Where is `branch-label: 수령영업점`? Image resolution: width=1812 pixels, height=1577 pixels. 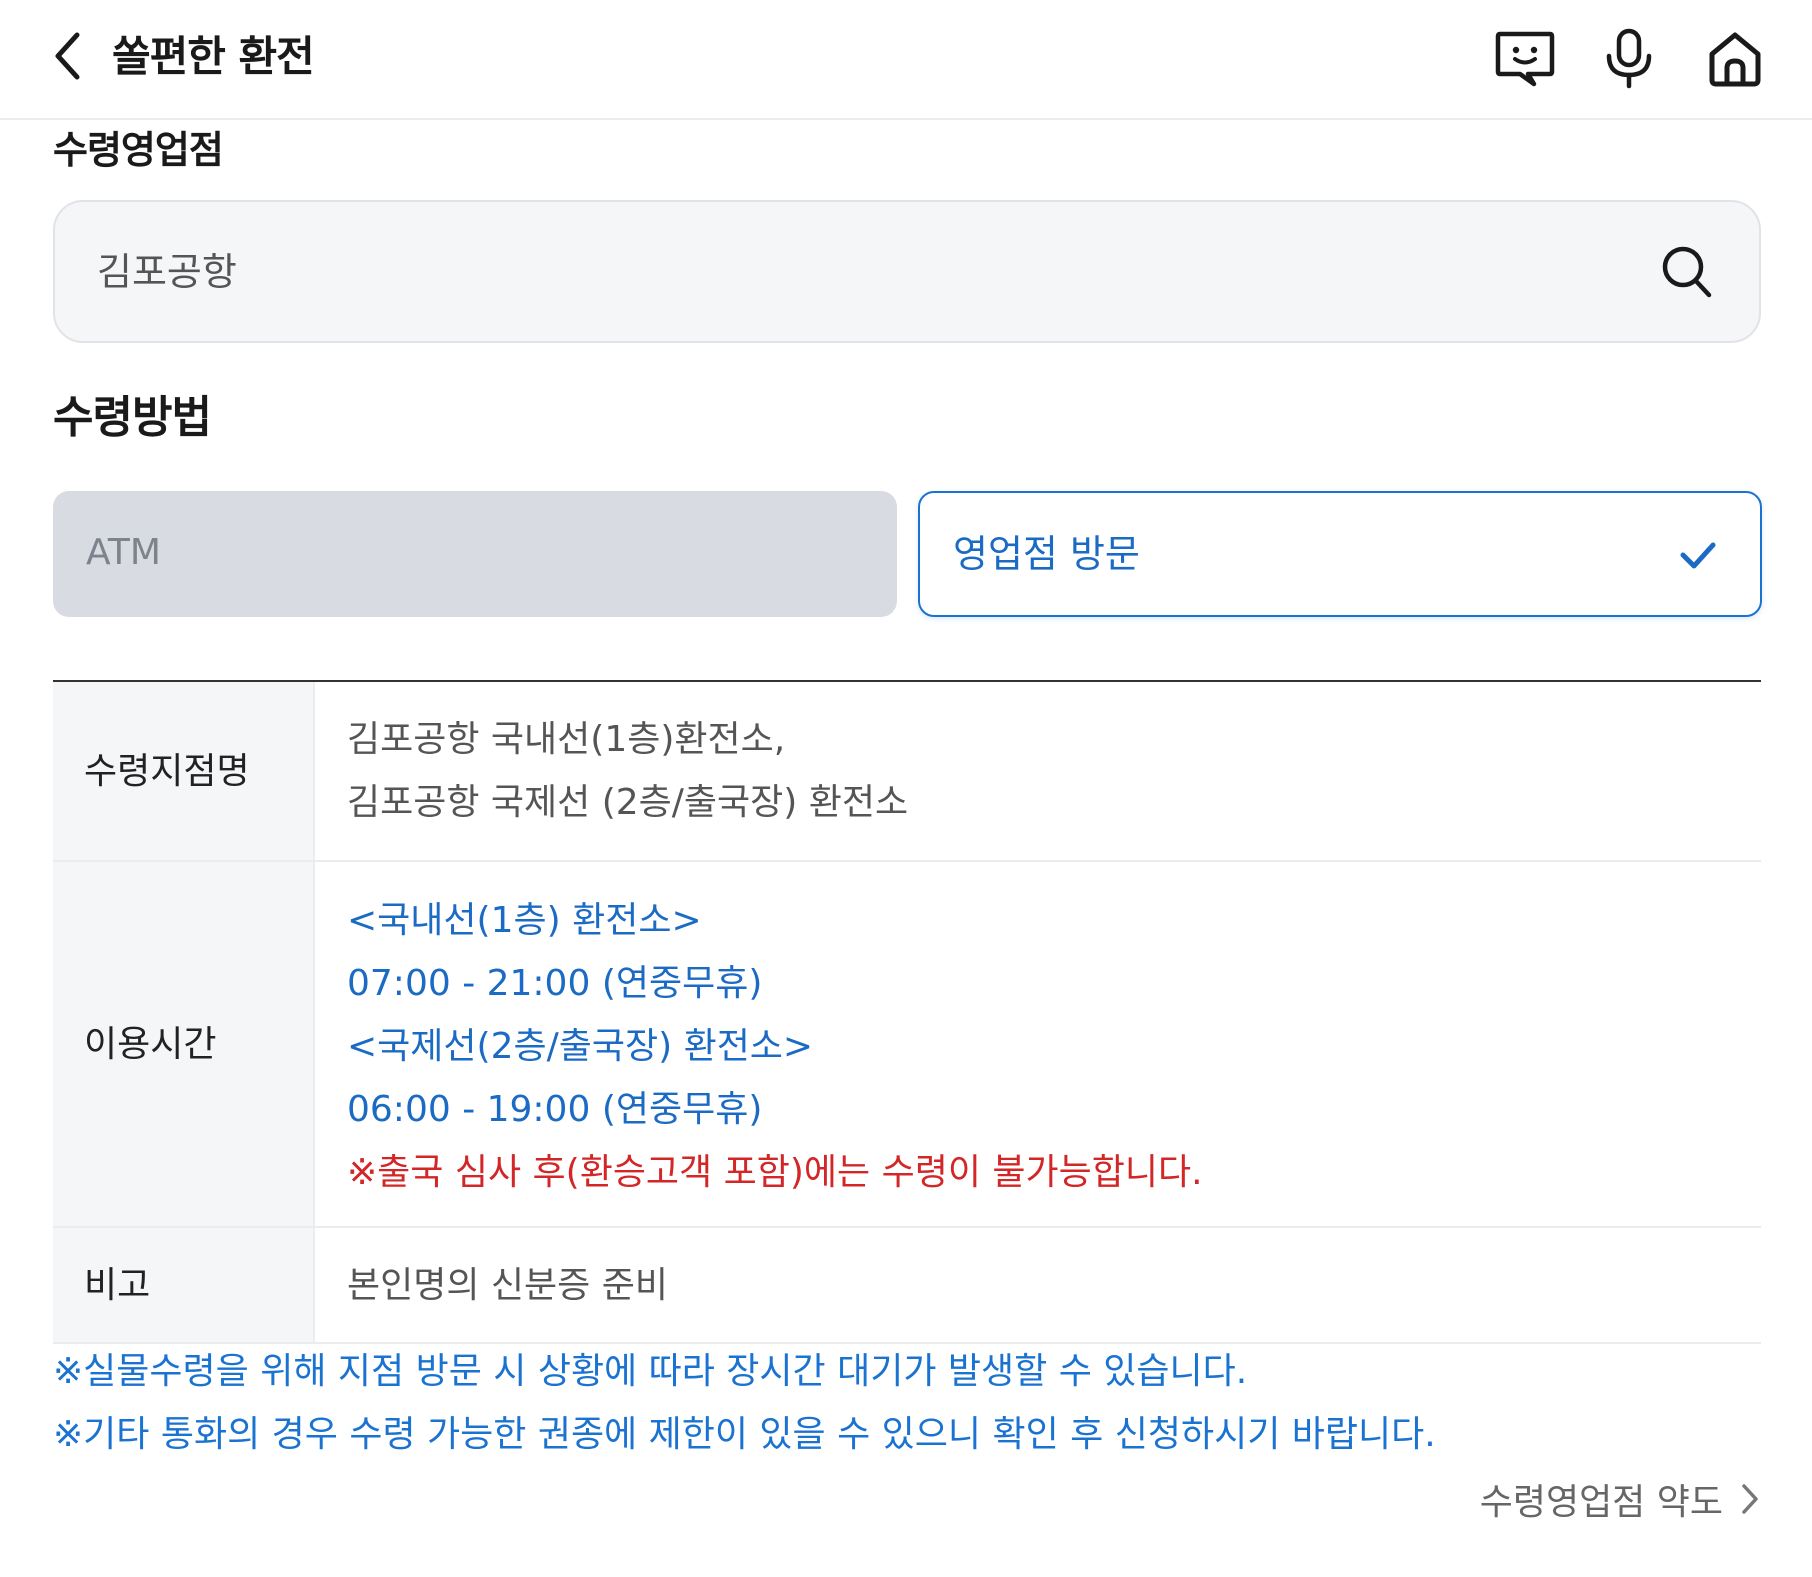 branch-label: 수령영업점 is located at coordinates (138, 150).